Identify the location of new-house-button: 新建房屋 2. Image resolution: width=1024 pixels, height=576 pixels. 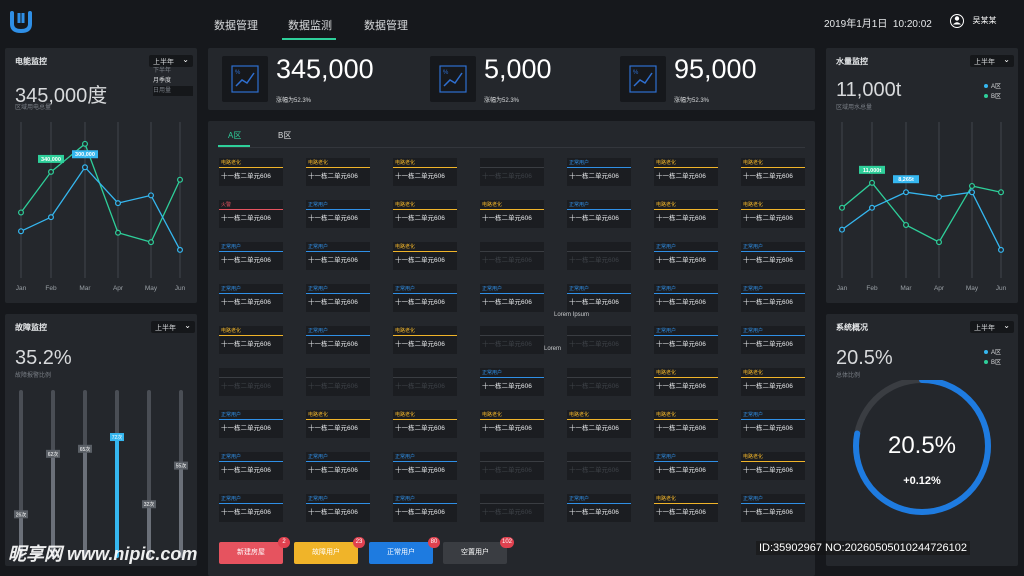
(254, 550).